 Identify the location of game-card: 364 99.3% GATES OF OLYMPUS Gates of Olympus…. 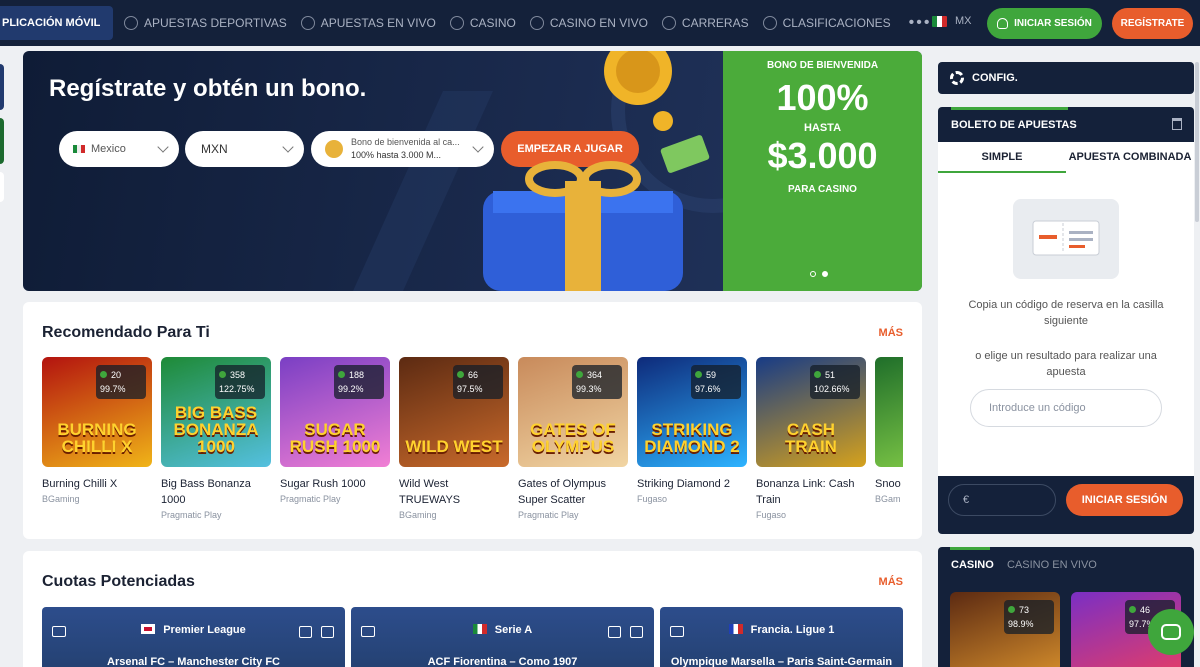
(573, 439).